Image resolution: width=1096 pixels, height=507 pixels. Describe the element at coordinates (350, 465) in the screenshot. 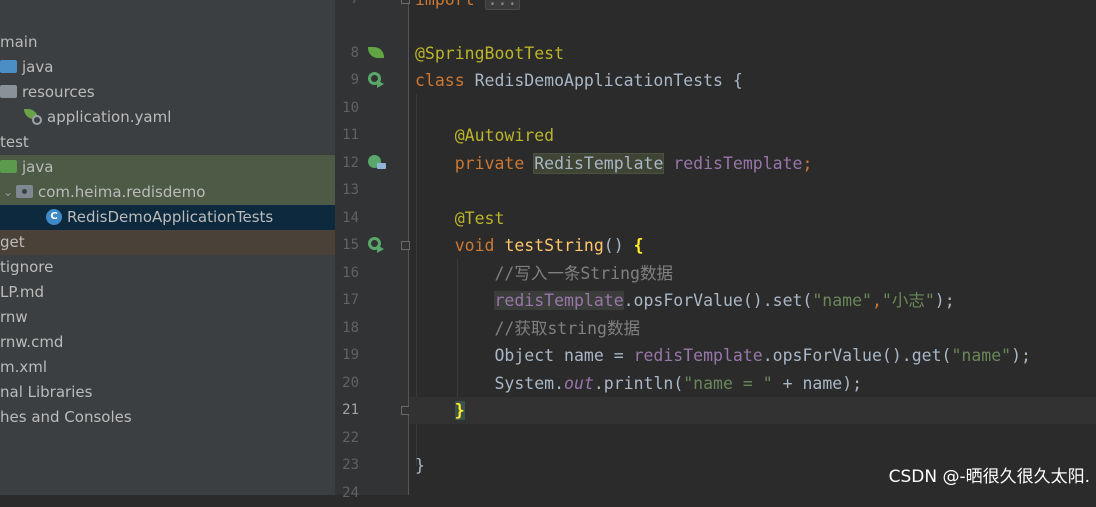

I see `line-number: 23` at that location.